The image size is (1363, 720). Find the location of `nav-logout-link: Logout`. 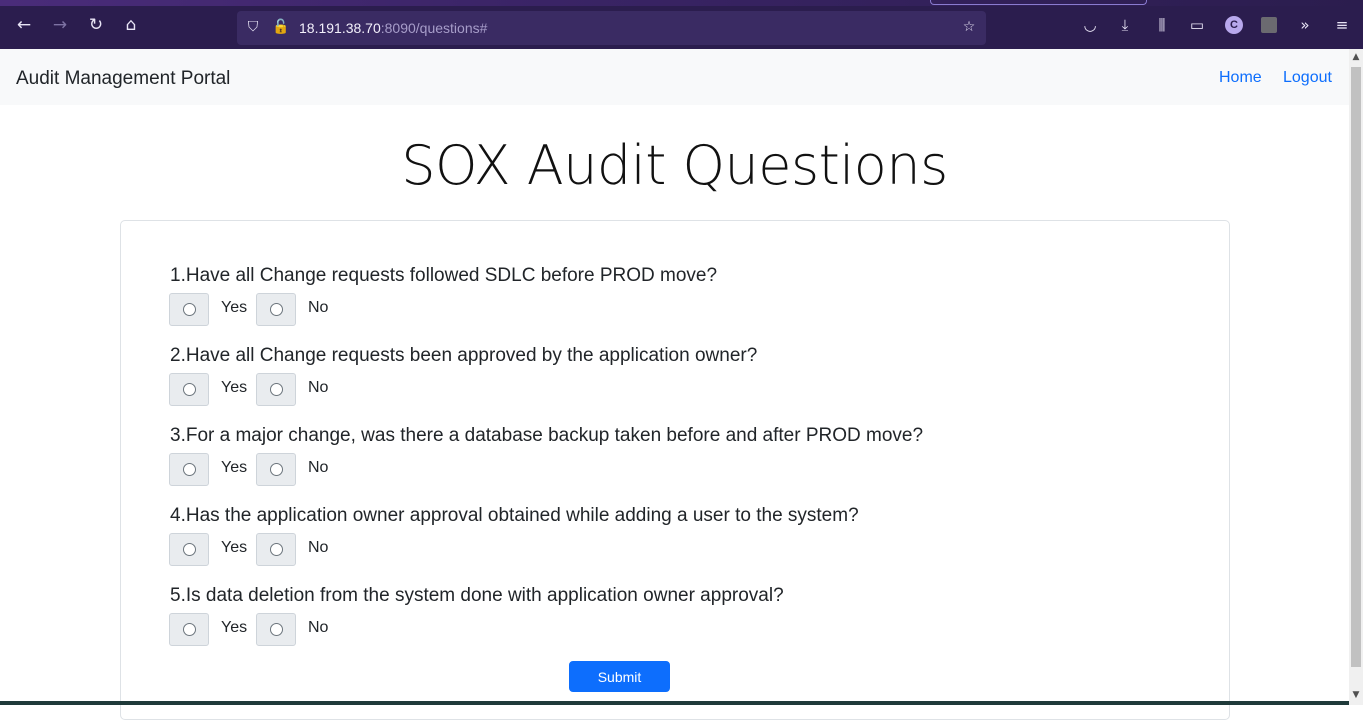

nav-logout-link: Logout is located at coordinates (1307, 78).